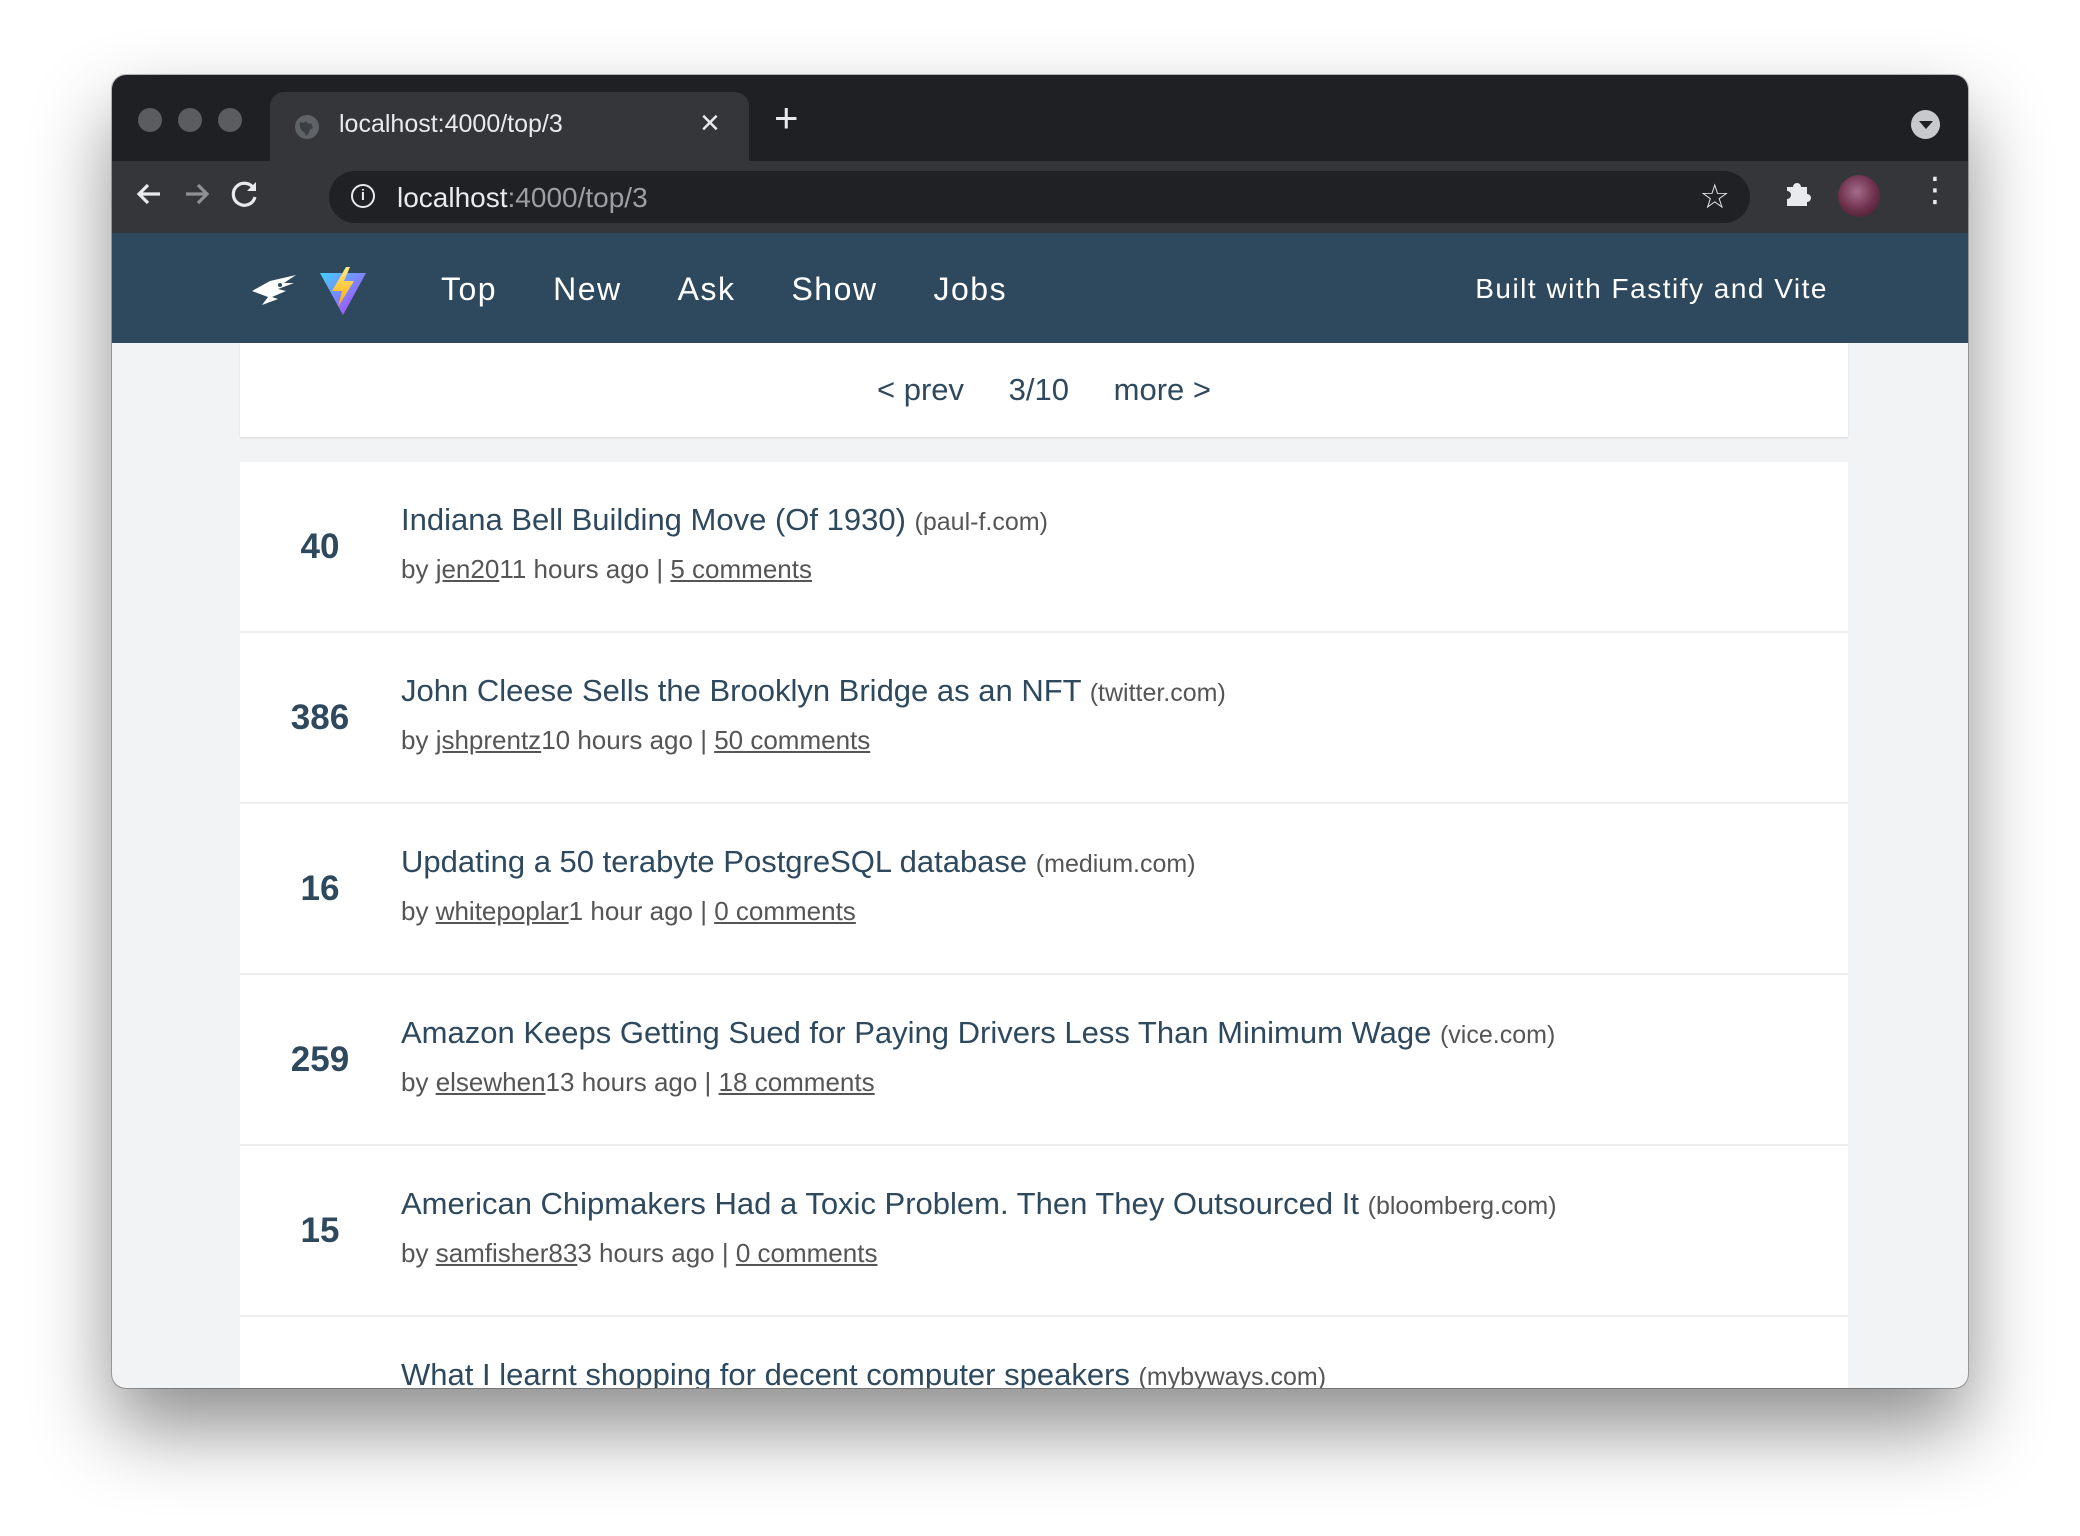 The width and height of the screenshot is (2080, 1536). What do you see at coordinates (1651, 288) in the screenshot?
I see `built-with-text: Built with Fastify and Vite` at bounding box center [1651, 288].